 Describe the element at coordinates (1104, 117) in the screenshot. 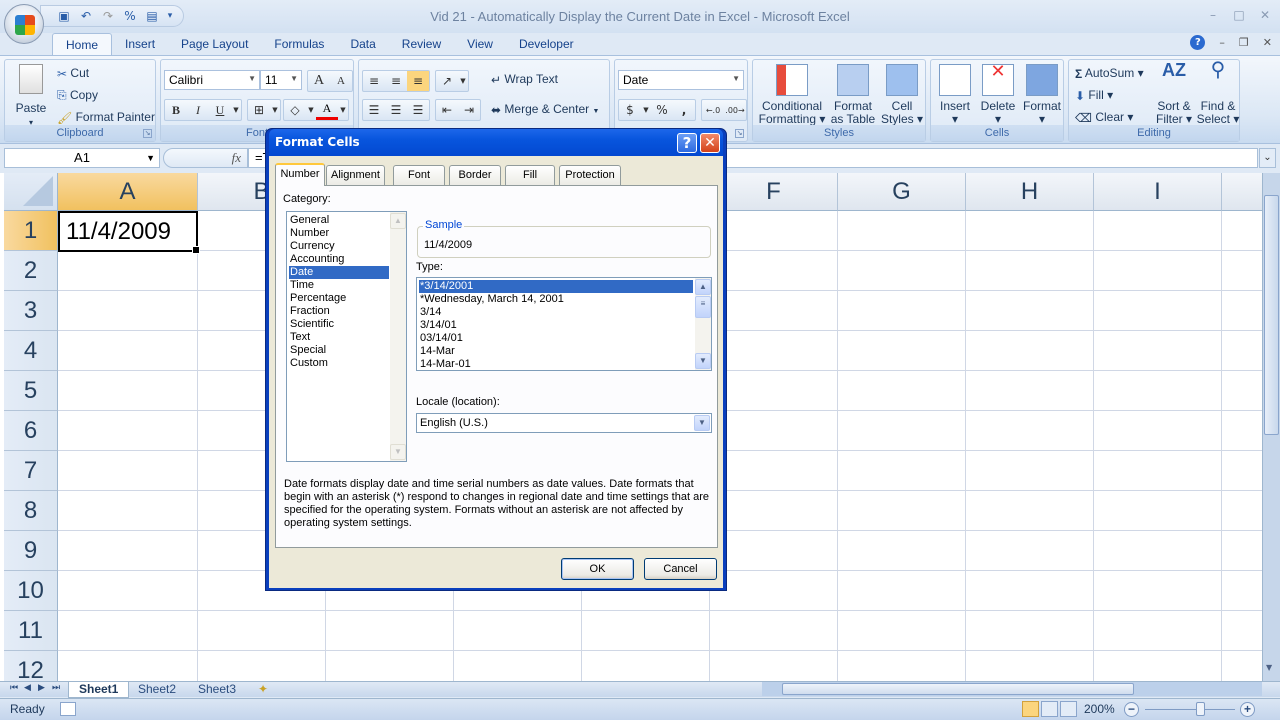

I see `clear-button: ⌫ Clear ▾` at that location.